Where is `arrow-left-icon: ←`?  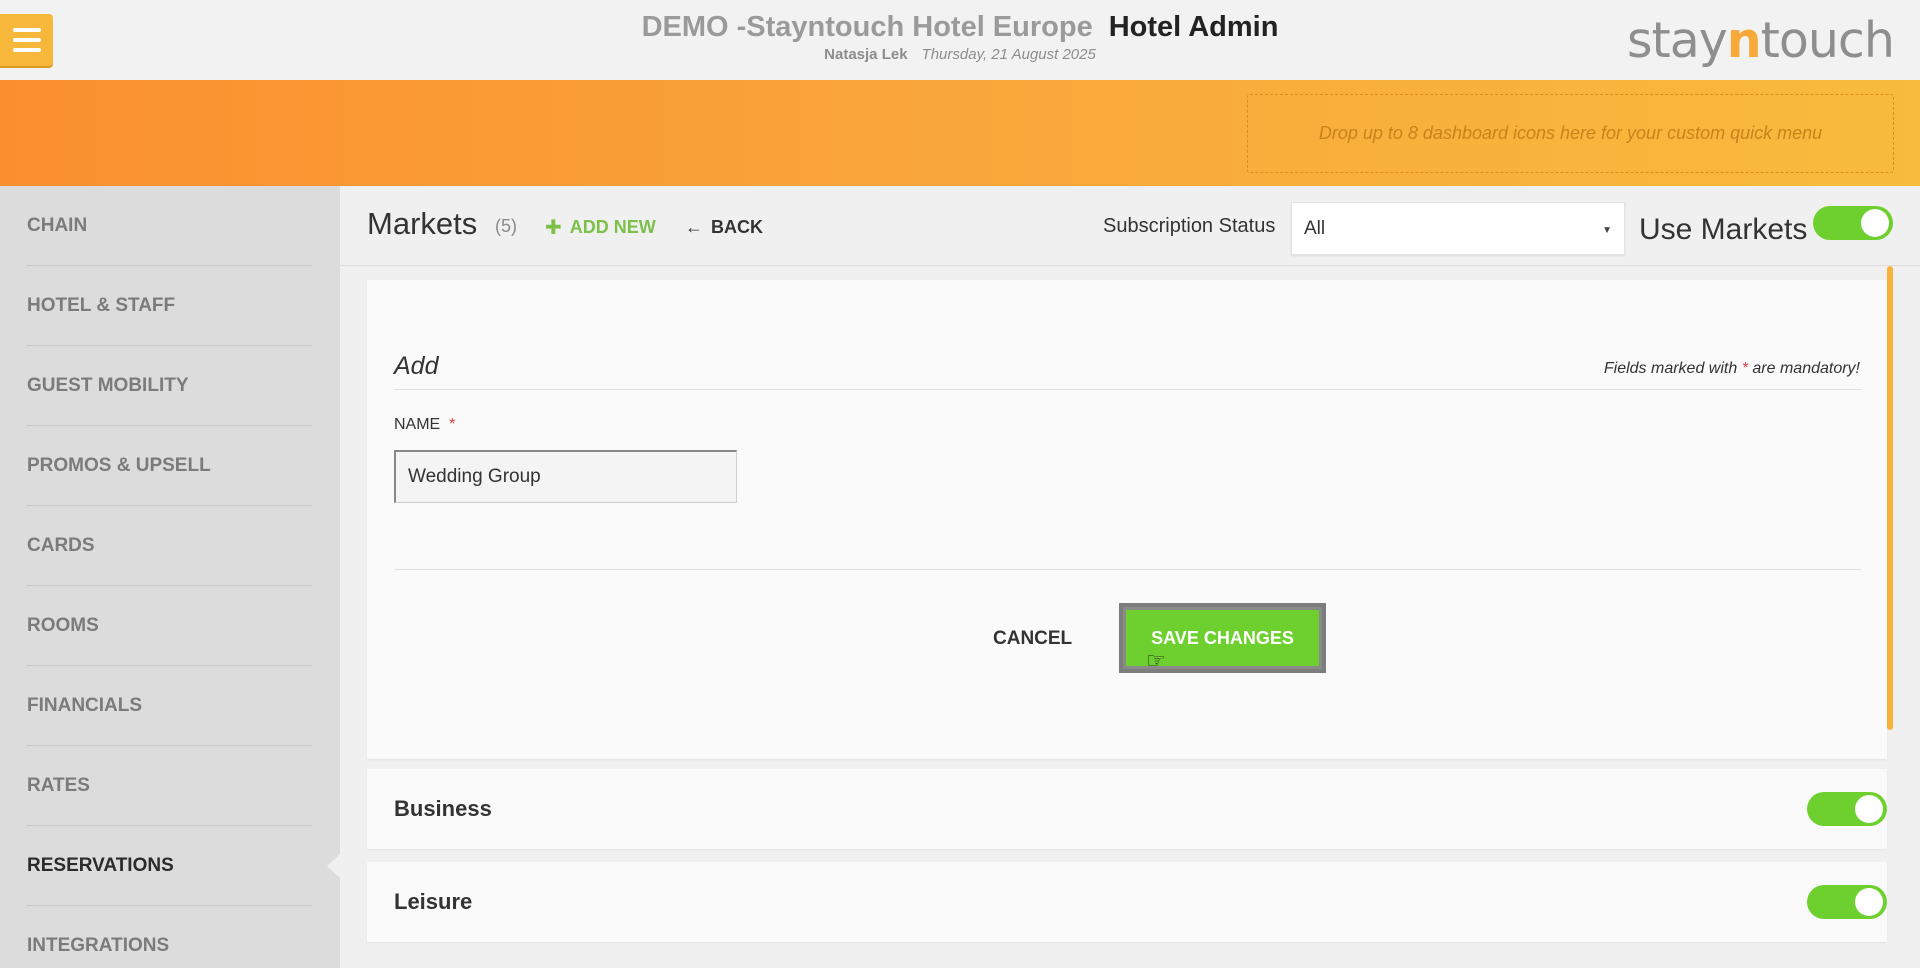
arrow-left-icon: ← is located at coordinates (694, 227).